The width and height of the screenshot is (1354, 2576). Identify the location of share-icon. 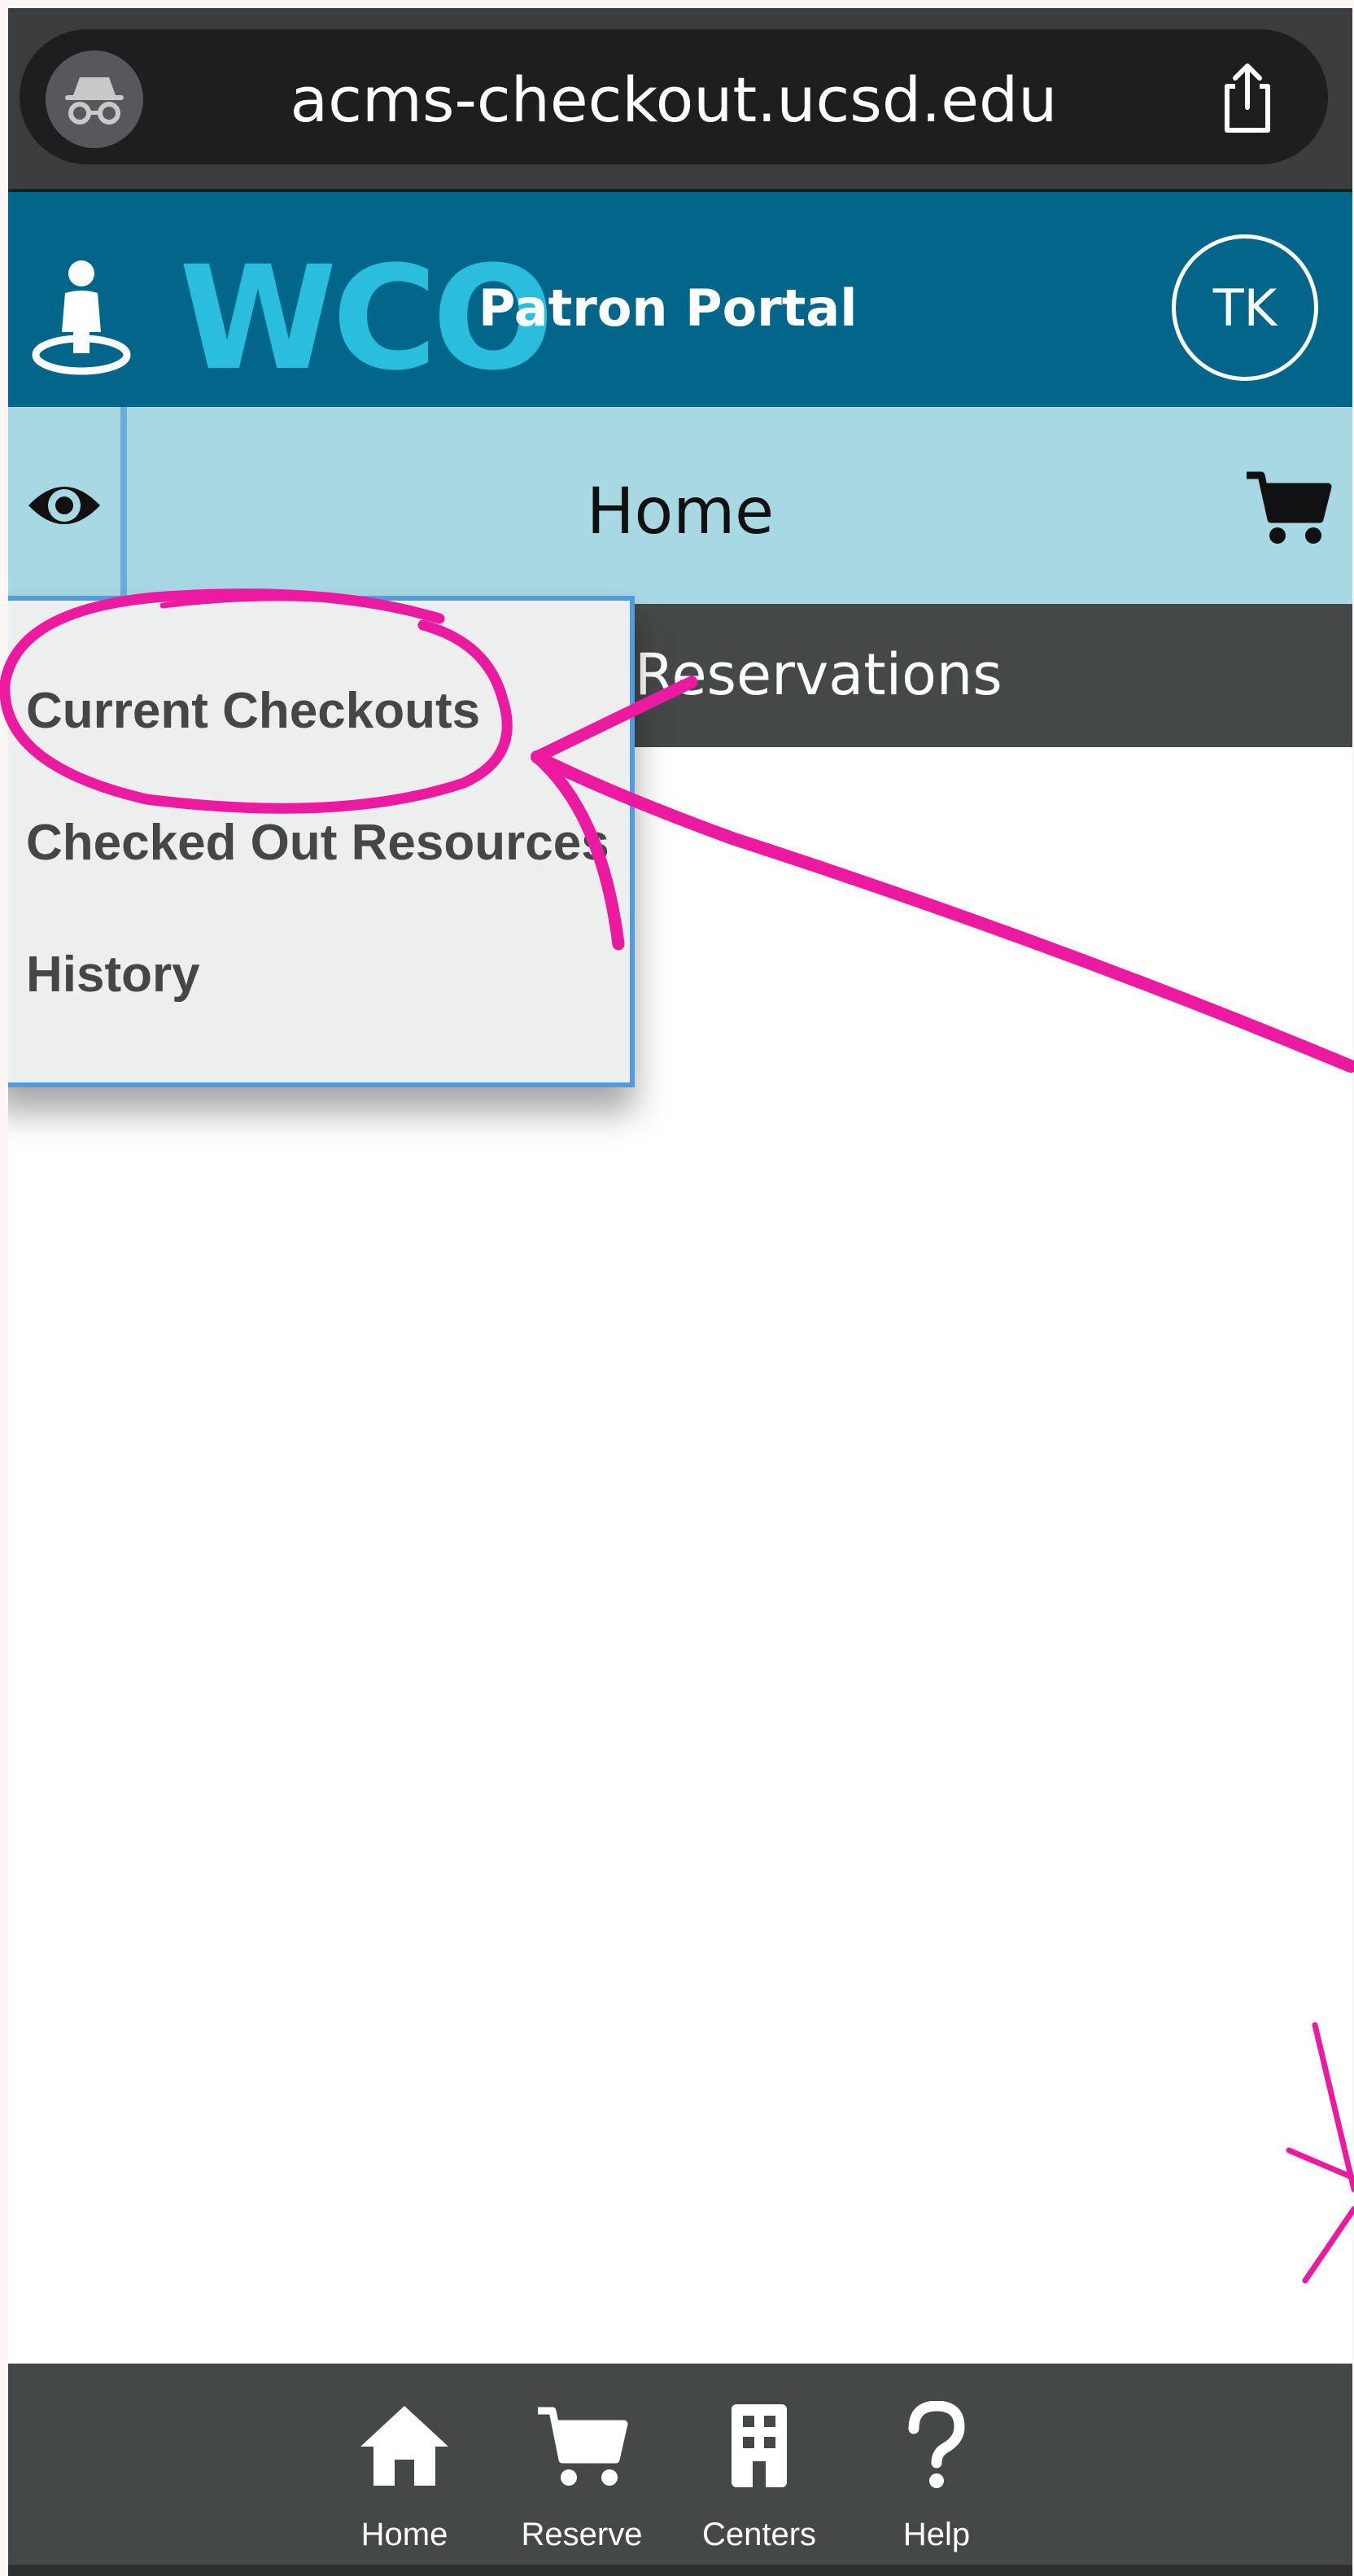
(1248, 98).